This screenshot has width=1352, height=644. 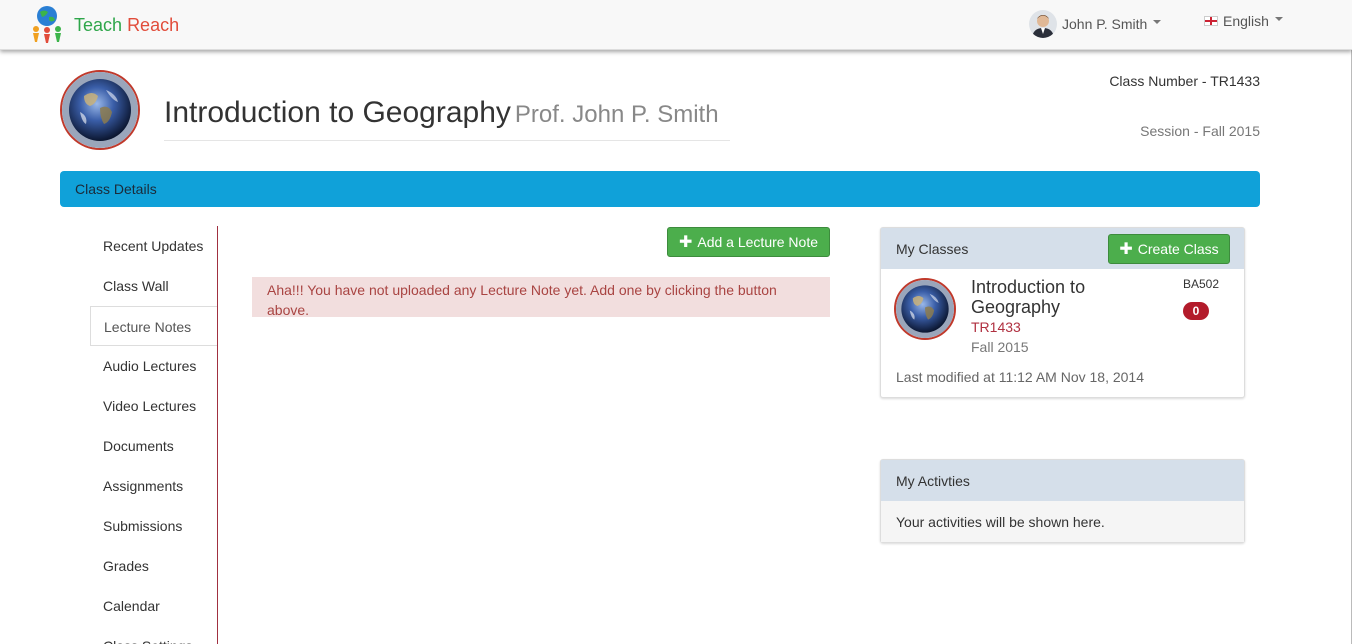 What do you see at coordinates (126, 25) in the screenshot?
I see `brand-name: Teach Reach` at bounding box center [126, 25].